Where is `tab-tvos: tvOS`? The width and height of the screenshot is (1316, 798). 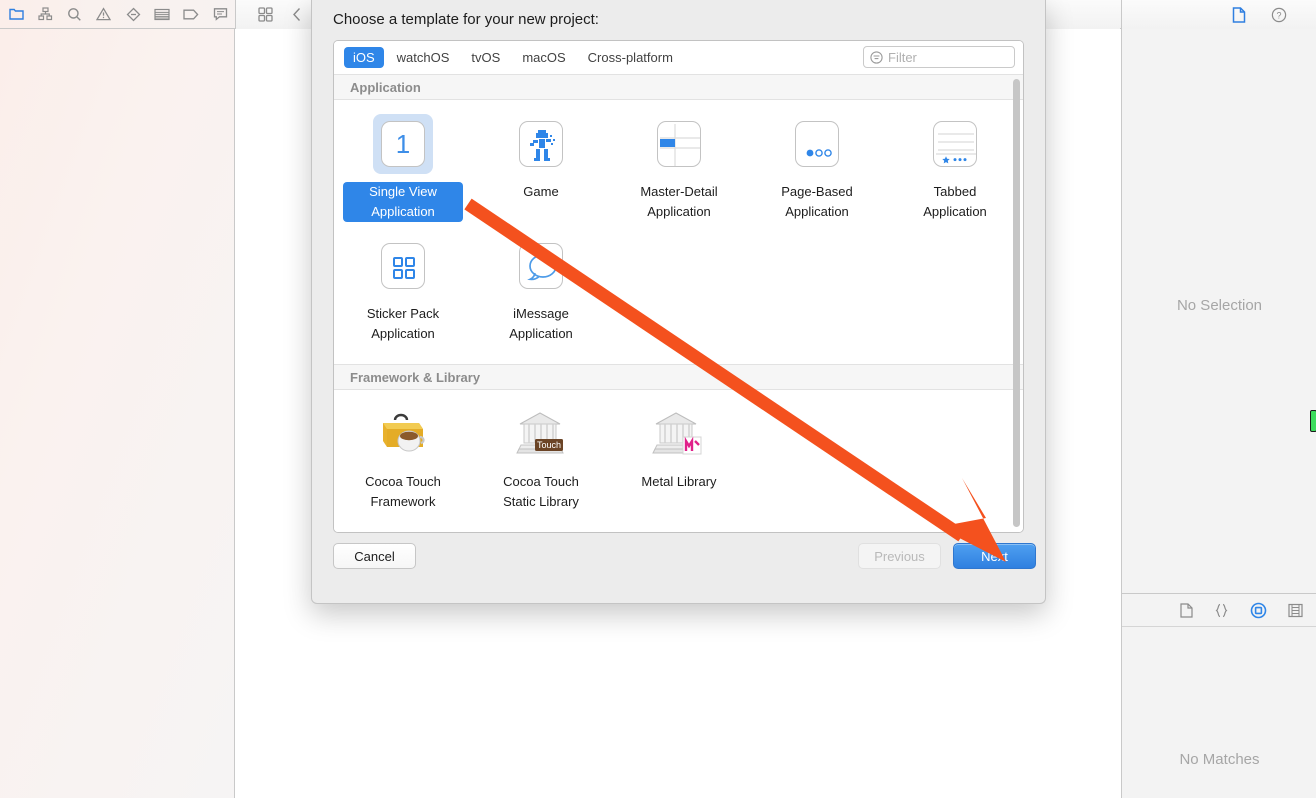 tab-tvos: tvOS is located at coordinates (485, 57).